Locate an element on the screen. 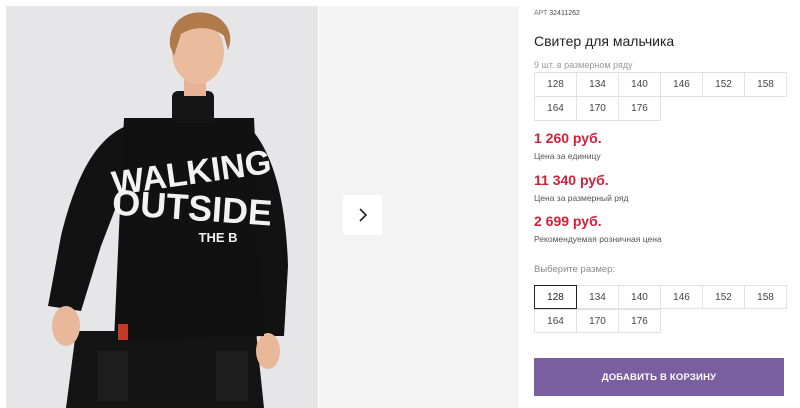 The image size is (800, 408). size-range-cell: 134 is located at coordinates (597, 84).